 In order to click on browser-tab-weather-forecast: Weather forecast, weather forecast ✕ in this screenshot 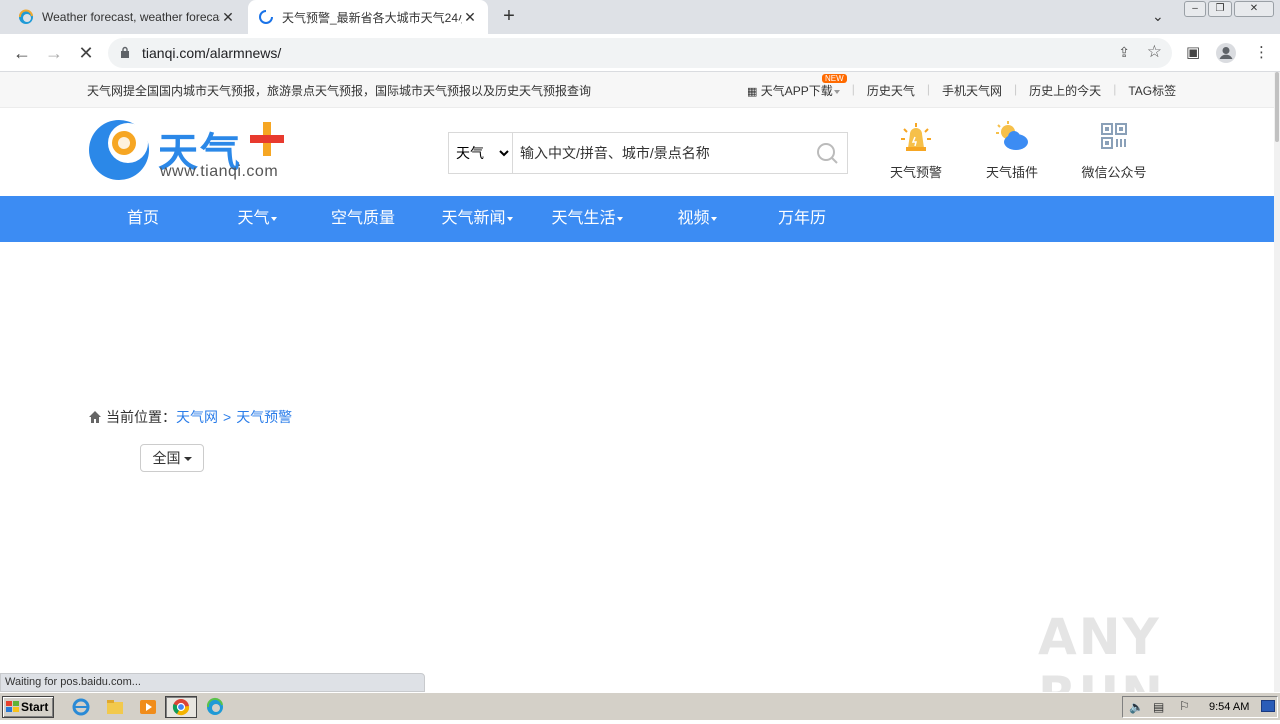, I will do `click(127, 17)`.